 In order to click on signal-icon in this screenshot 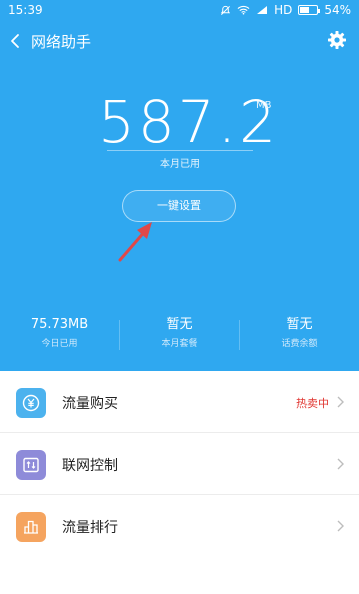, I will do `click(262, 10)`.